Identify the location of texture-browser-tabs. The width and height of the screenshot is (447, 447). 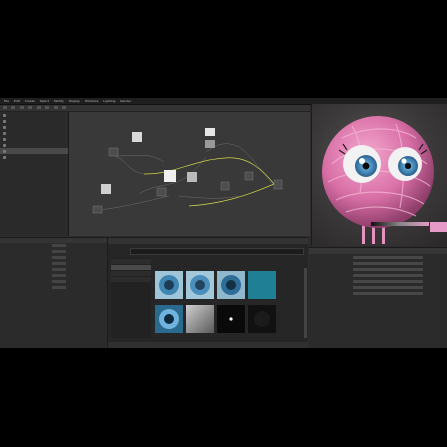
(208, 241).